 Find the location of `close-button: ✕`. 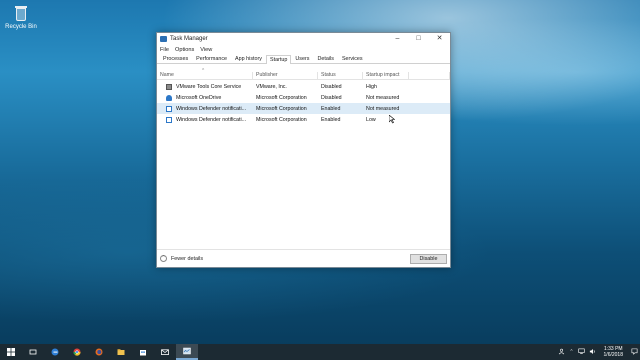

close-button: ✕ is located at coordinates (439, 39).